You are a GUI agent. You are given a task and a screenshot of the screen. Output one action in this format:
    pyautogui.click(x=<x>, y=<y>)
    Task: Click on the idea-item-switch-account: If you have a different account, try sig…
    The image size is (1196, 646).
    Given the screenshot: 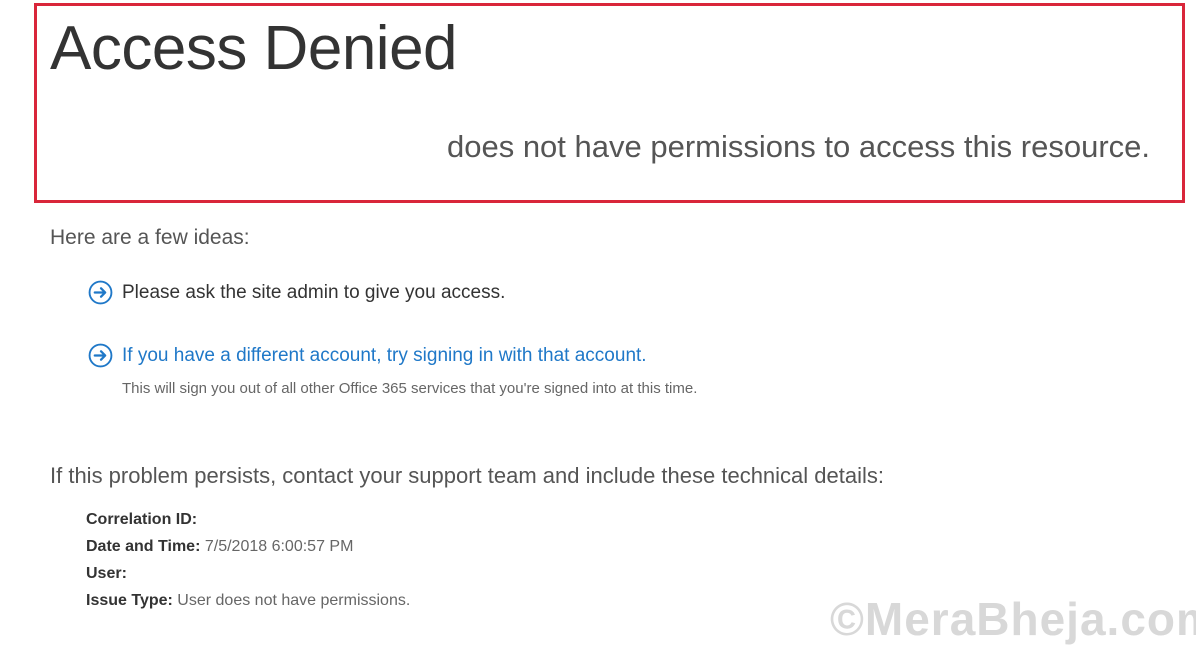 What is the action you would take?
    pyautogui.click(x=367, y=355)
    